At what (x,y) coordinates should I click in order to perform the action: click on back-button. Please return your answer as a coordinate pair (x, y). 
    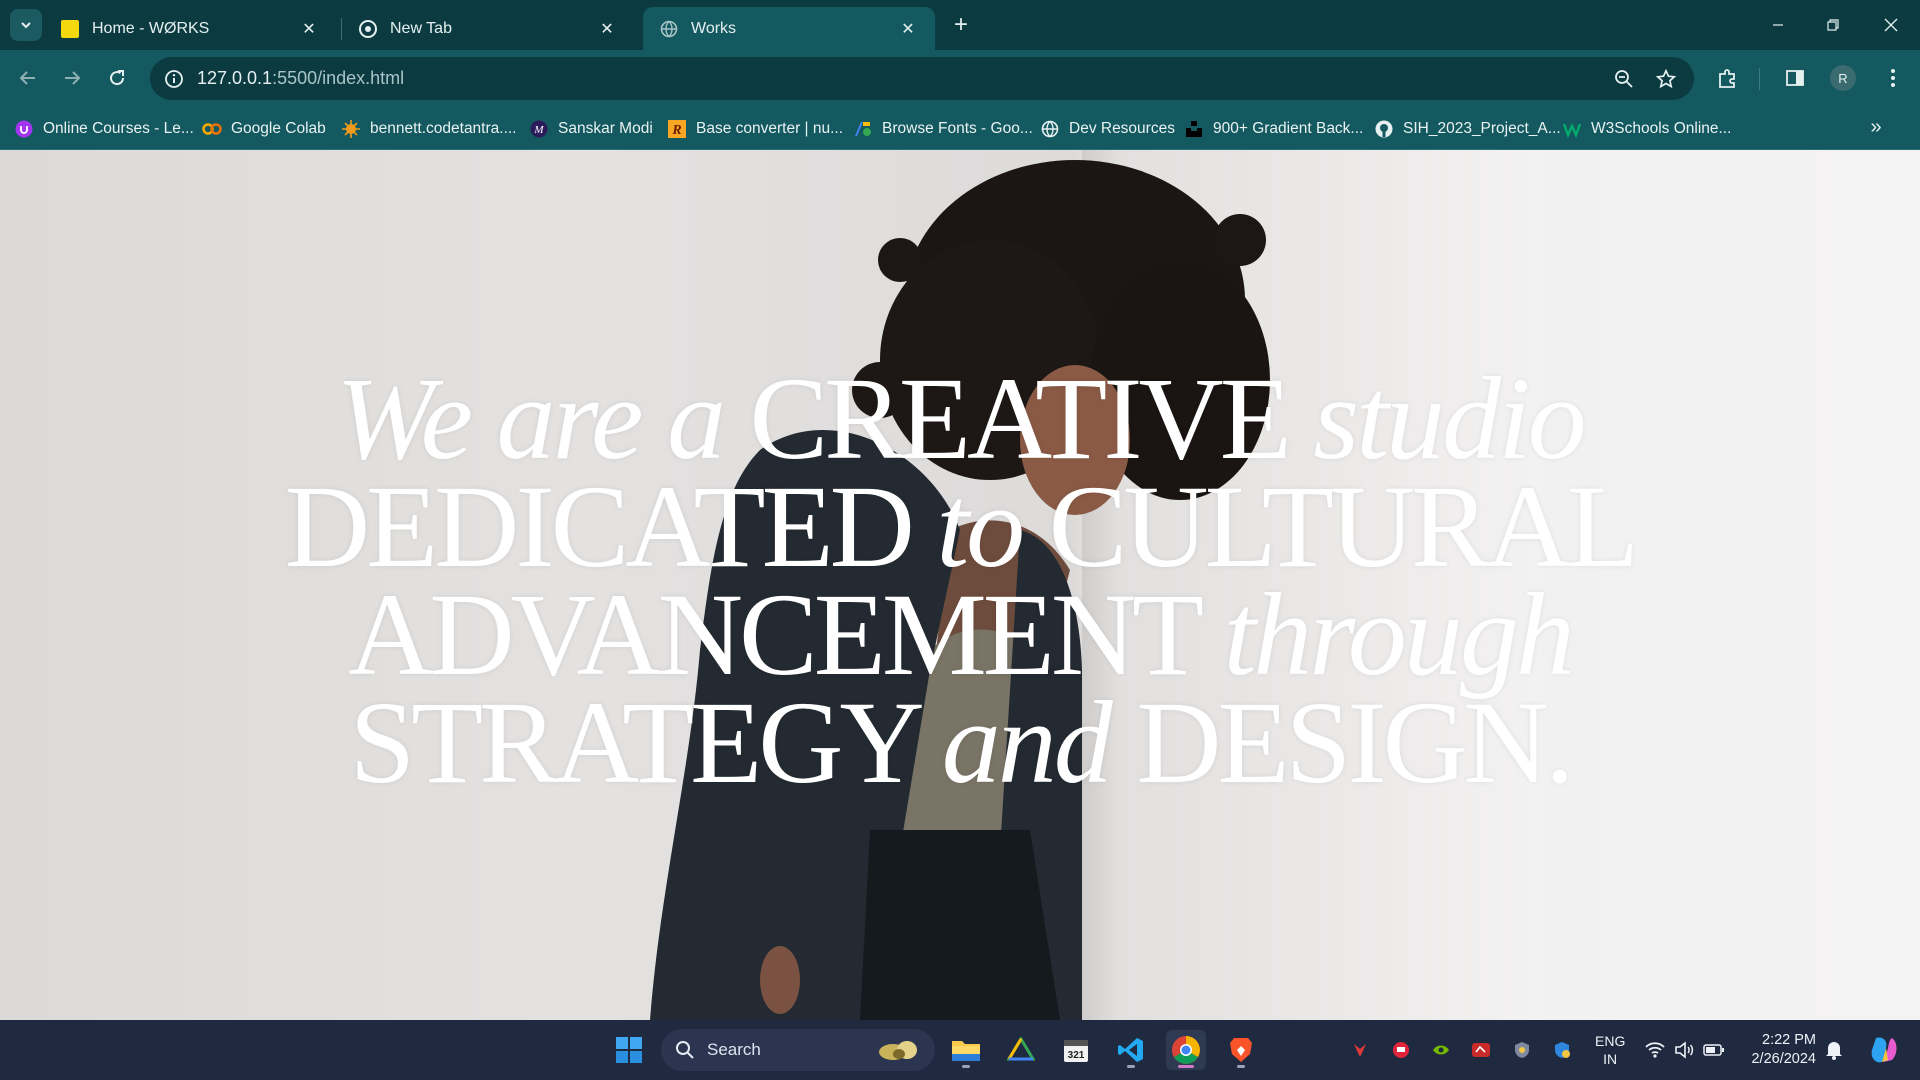
    Looking at the image, I should click on (28, 78).